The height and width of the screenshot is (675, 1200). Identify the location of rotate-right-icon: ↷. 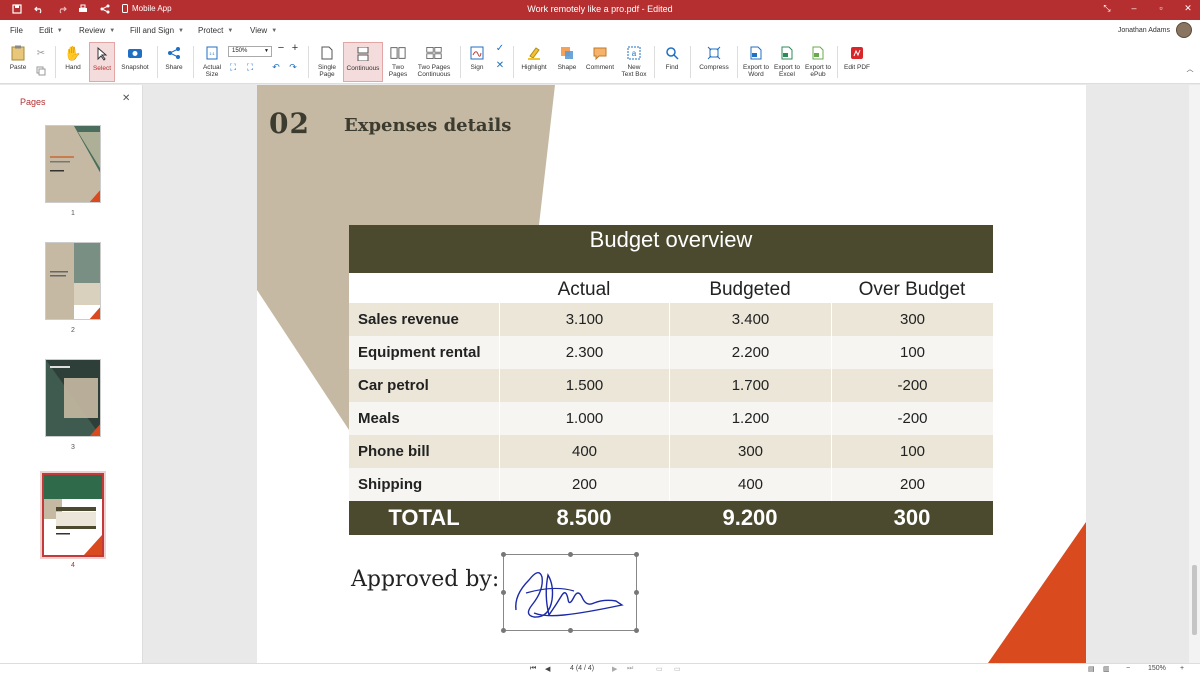
(293, 67).